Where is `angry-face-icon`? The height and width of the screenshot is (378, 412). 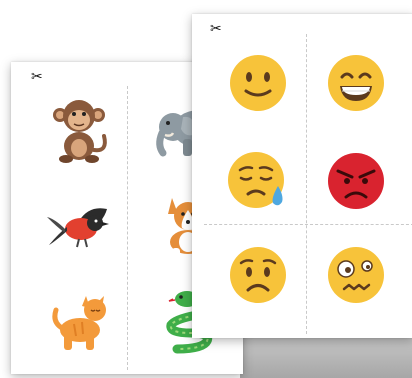 angry-face-icon is located at coordinates (356, 181).